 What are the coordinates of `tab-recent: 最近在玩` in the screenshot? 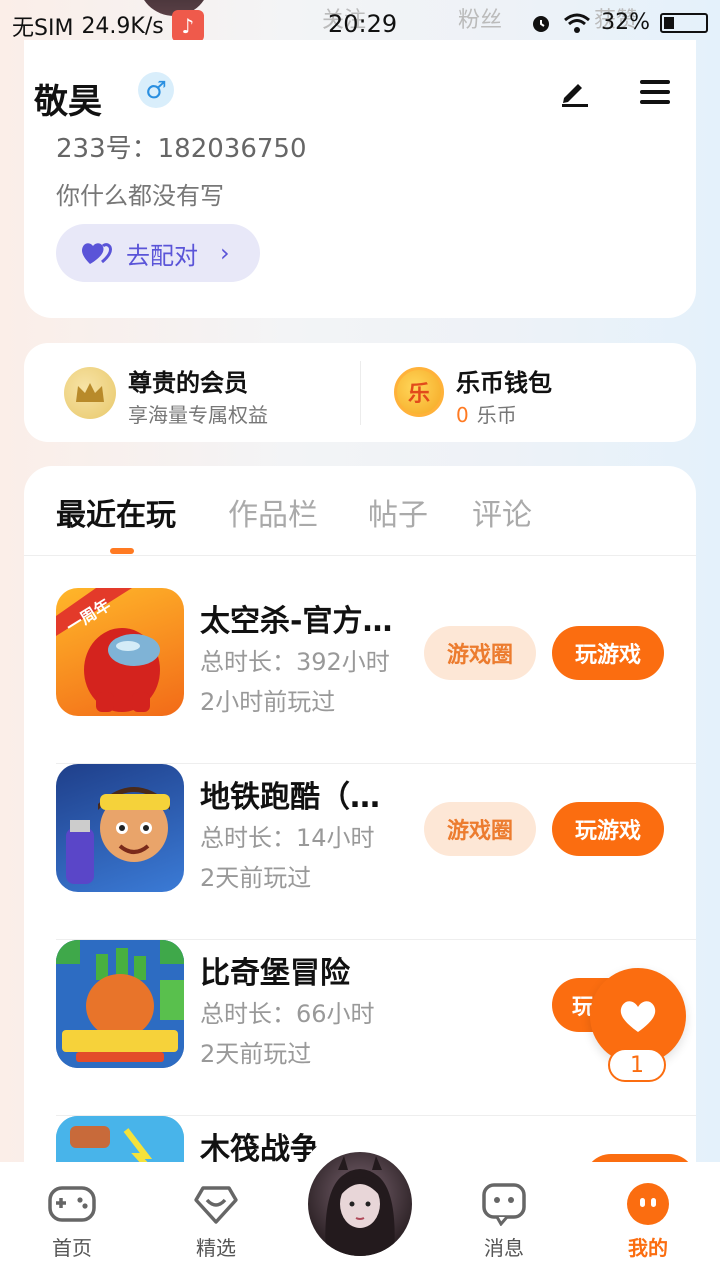 It's located at (116, 512).